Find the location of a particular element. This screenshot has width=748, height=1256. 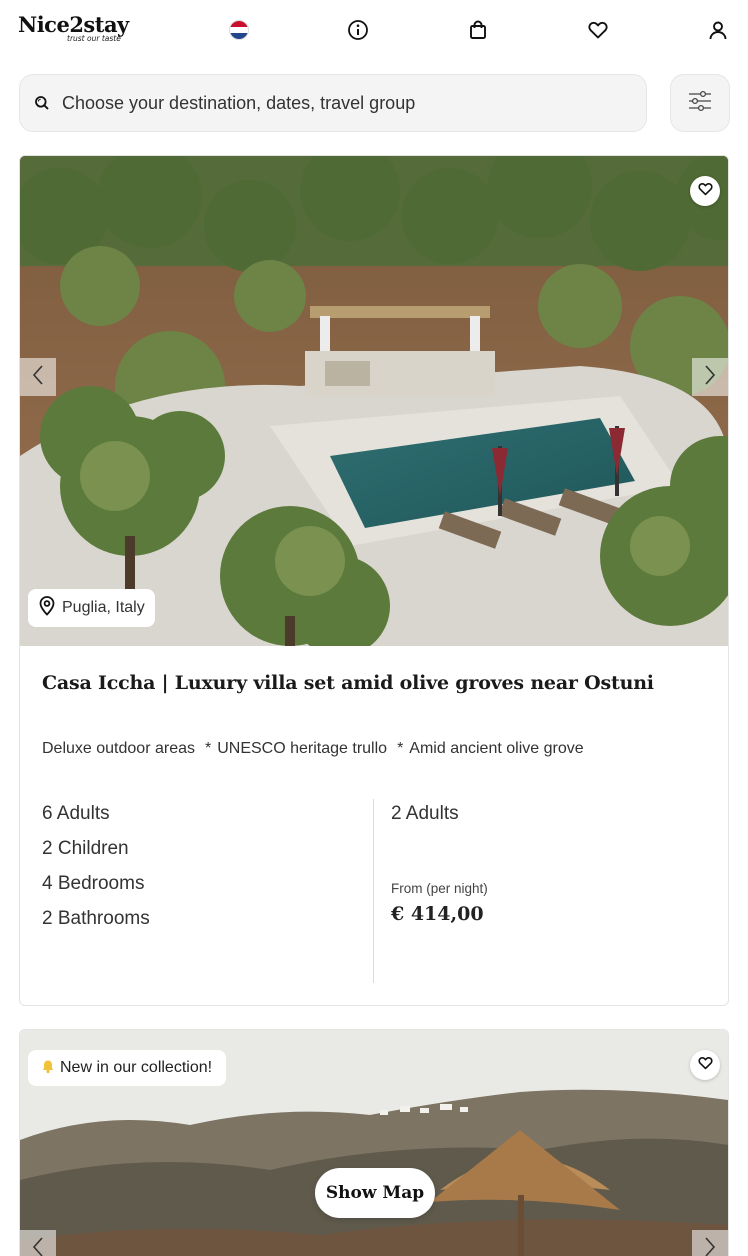

capacity-adults: 6 Adults is located at coordinates (76, 813).